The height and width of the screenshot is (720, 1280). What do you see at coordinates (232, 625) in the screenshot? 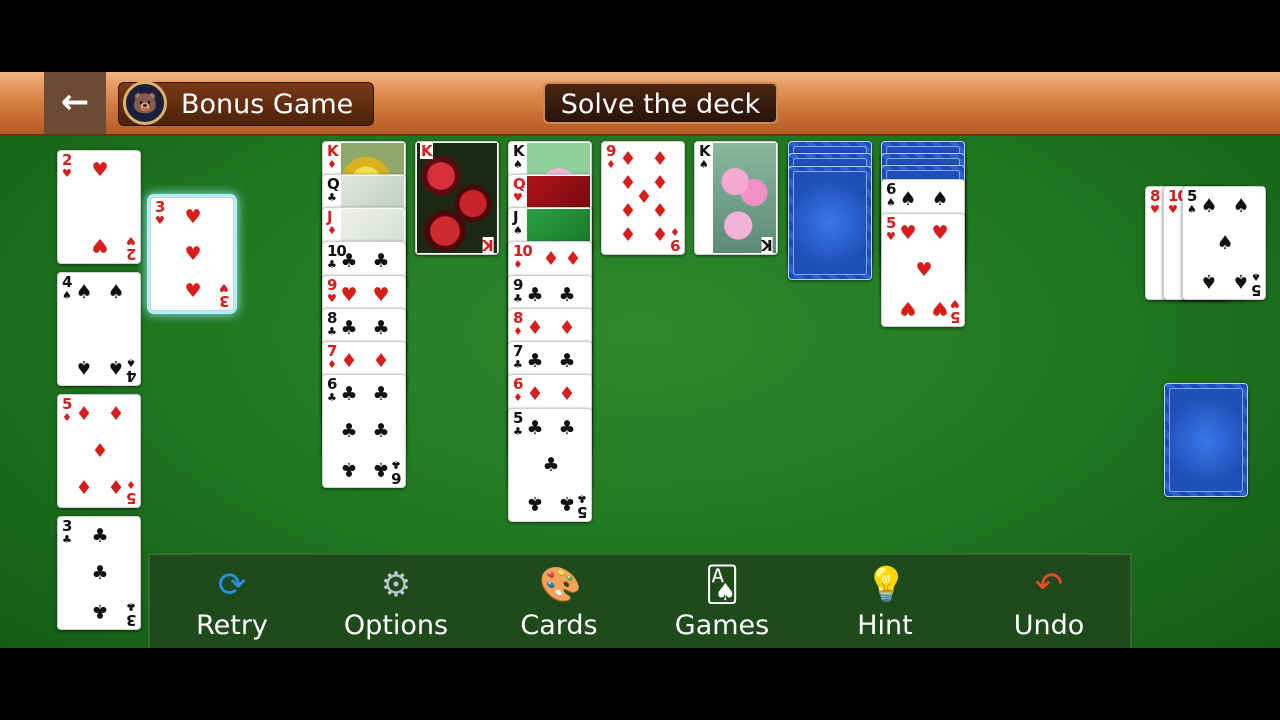
I see `retry-label: Retry` at bounding box center [232, 625].